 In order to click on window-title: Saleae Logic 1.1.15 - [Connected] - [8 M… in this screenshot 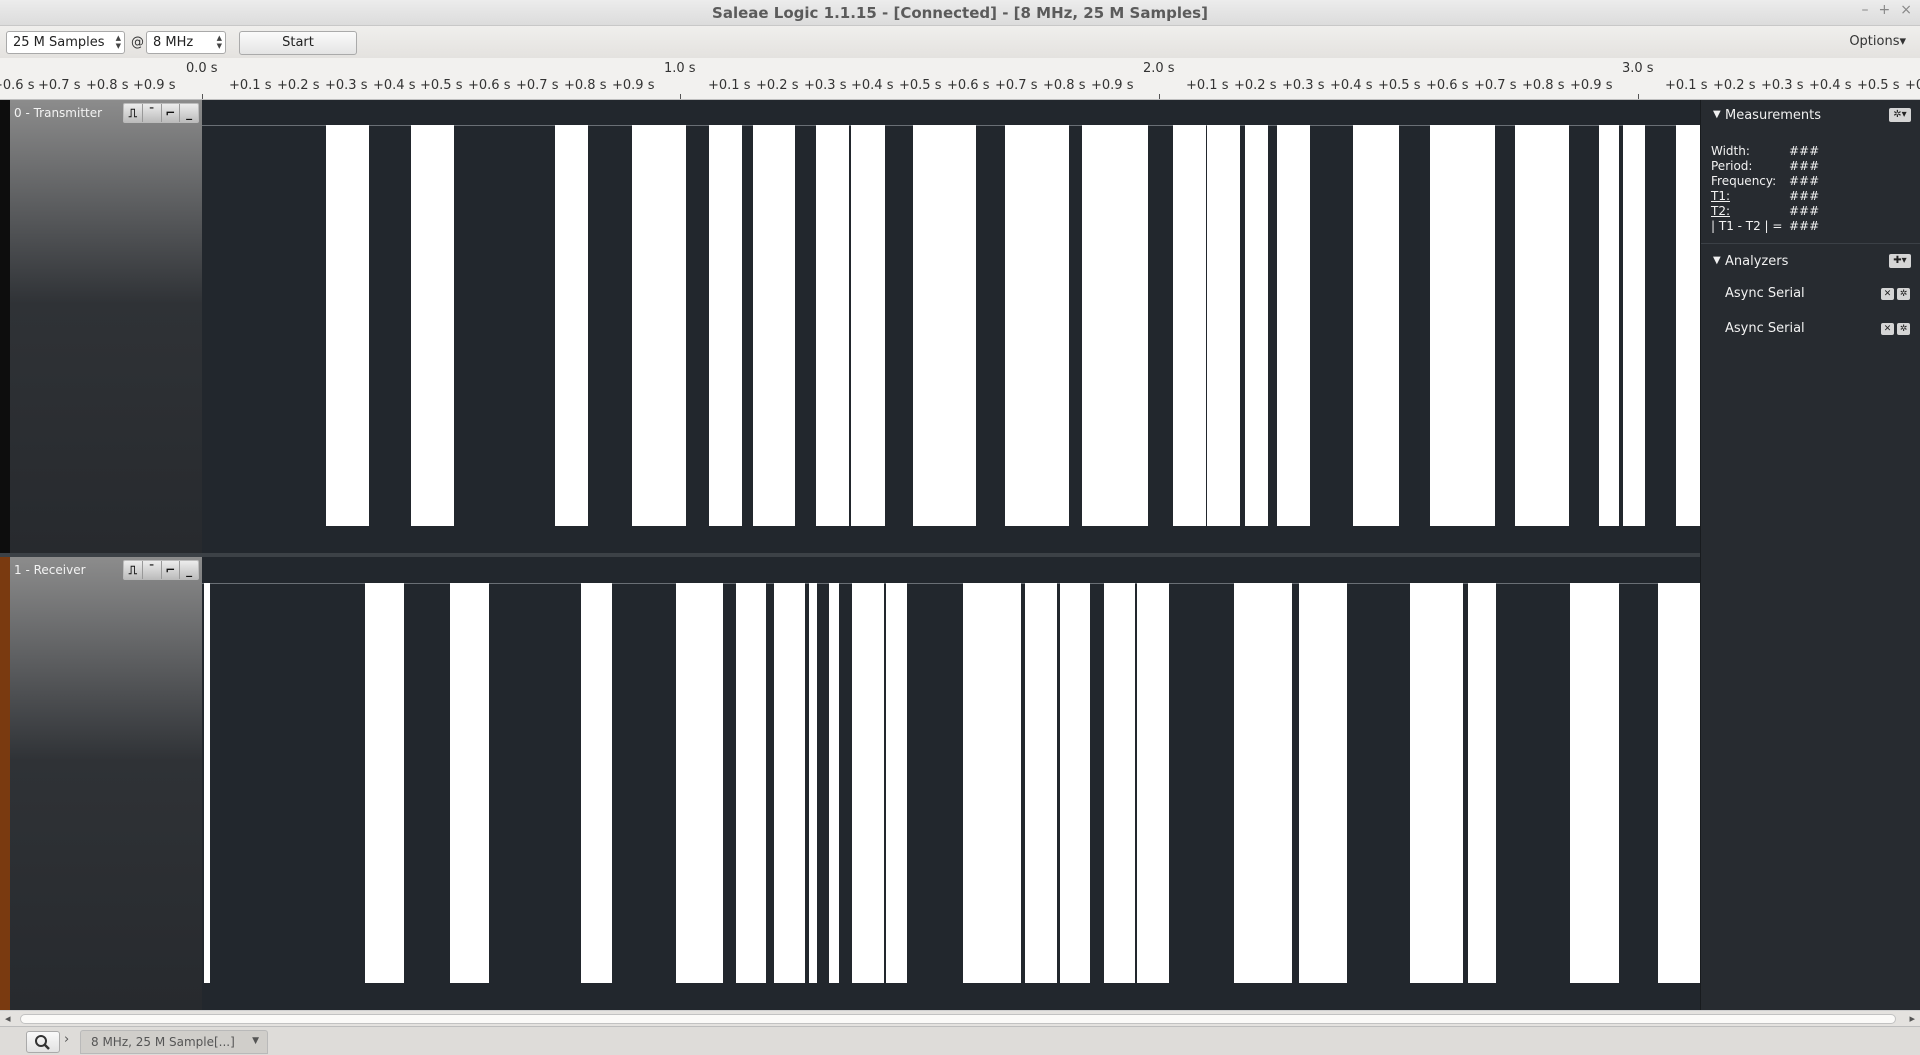, I will do `click(960, 13)`.